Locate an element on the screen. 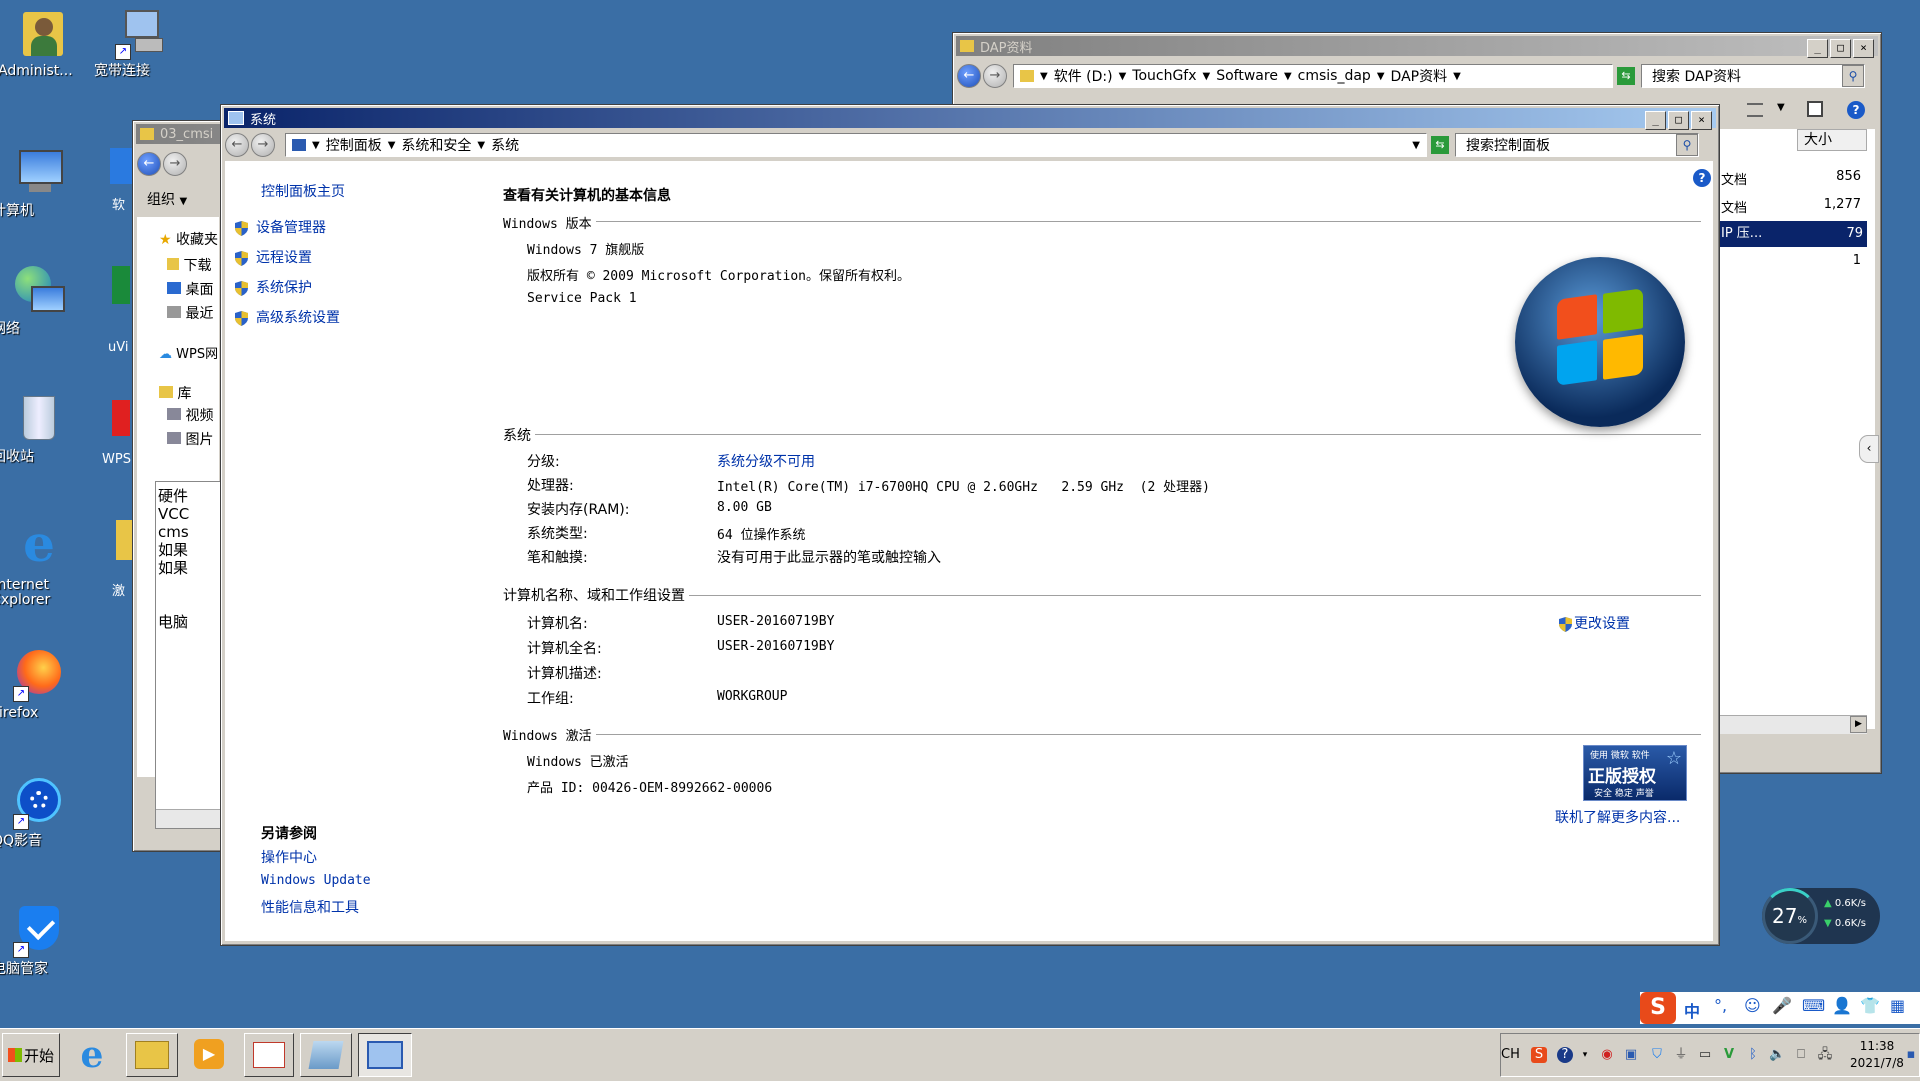 The width and height of the screenshot is (1920, 1081). dap-search-input: 搜索 DAP资料 ⚲ is located at coordinates (1753, 76).